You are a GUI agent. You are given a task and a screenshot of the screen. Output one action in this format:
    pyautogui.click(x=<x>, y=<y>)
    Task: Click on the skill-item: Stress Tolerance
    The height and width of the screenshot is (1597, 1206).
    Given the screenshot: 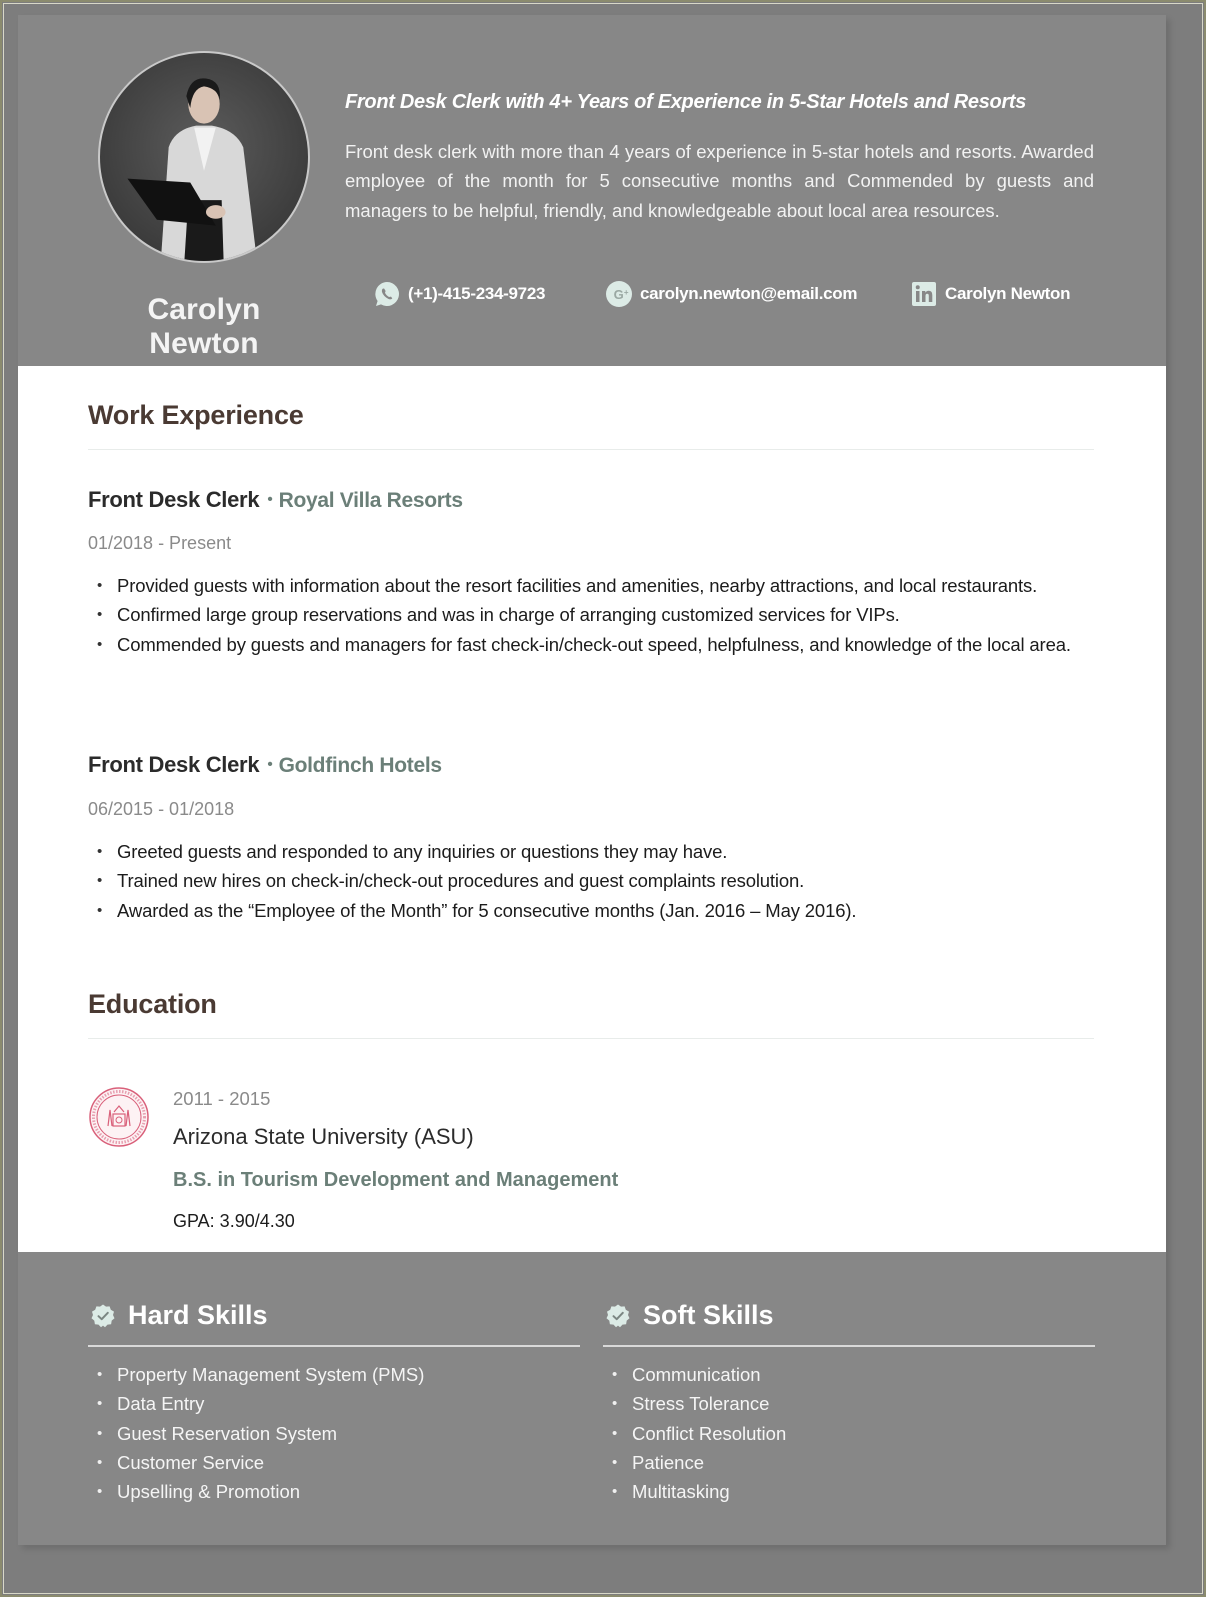 What is the action you would take?
    pyautogui.click(x=699, y=1404)
    